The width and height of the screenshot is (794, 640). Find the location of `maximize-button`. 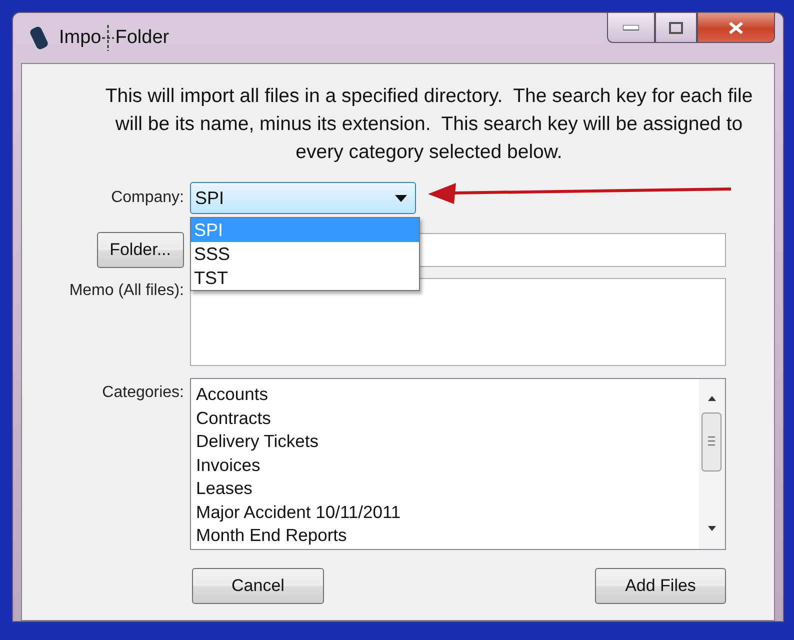

maximize-button is located at coordinates (676, 28).